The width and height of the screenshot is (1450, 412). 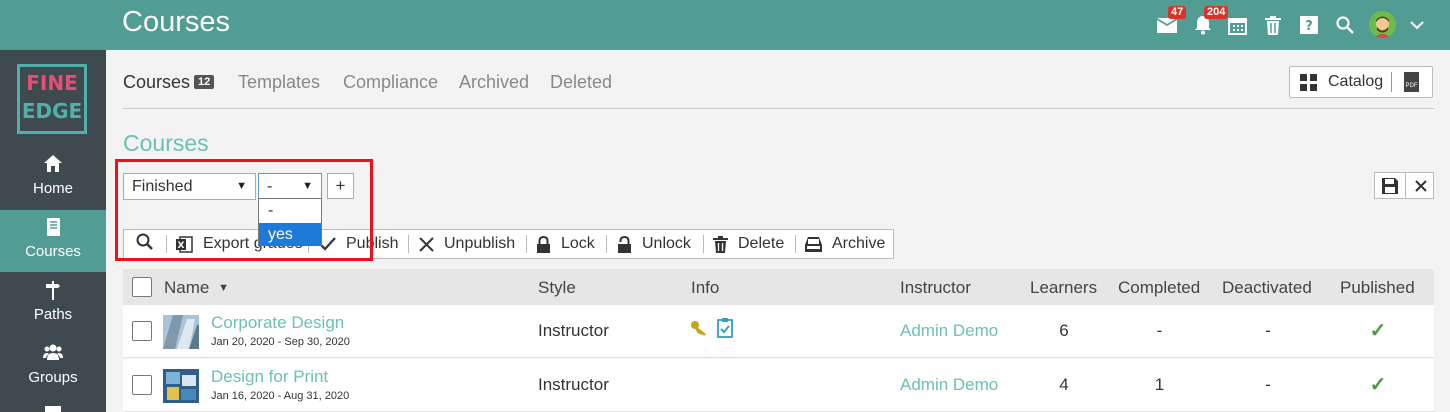 I want to click on archive-button: Archive, so click(x=845, y=244).